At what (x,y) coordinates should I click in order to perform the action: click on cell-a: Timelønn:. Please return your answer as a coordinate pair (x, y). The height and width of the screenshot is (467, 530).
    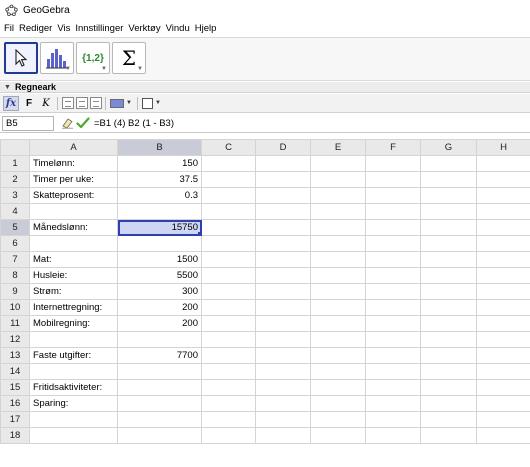
    Looking at the image, I should click on (73, 163).